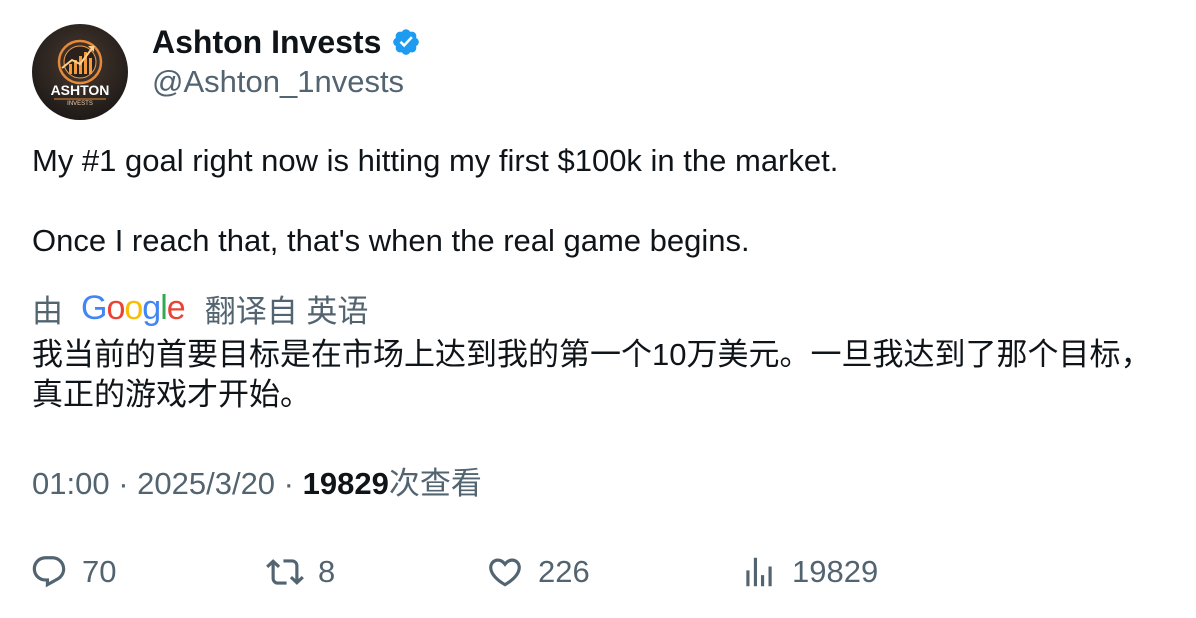  Describe the element at coordinates (80, 104) in the screenshot. I see `svg-text: INVESTS` at that location.